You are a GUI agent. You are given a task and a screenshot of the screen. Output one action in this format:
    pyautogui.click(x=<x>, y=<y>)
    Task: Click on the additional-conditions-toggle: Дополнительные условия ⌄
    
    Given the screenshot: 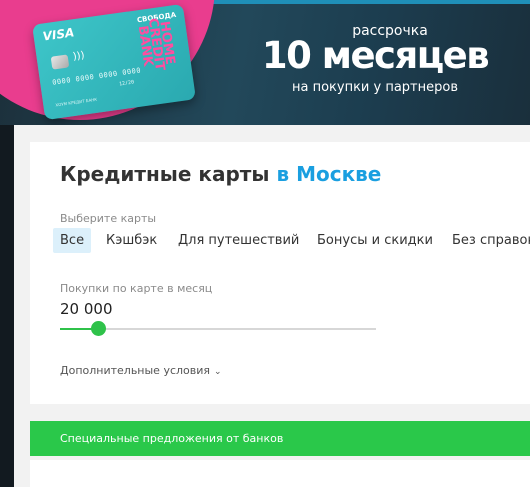 What is the action you would take?
    pyautogui.click(x=141, y=370)
    